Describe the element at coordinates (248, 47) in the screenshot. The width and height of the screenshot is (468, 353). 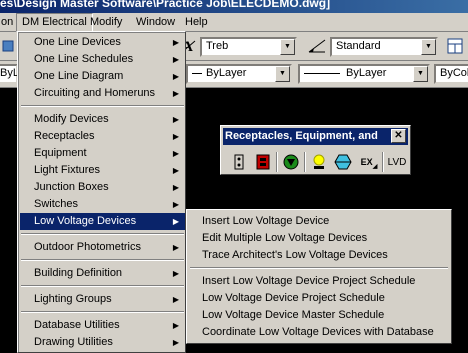
I see `text-style-select: Treb ▼` at that location.